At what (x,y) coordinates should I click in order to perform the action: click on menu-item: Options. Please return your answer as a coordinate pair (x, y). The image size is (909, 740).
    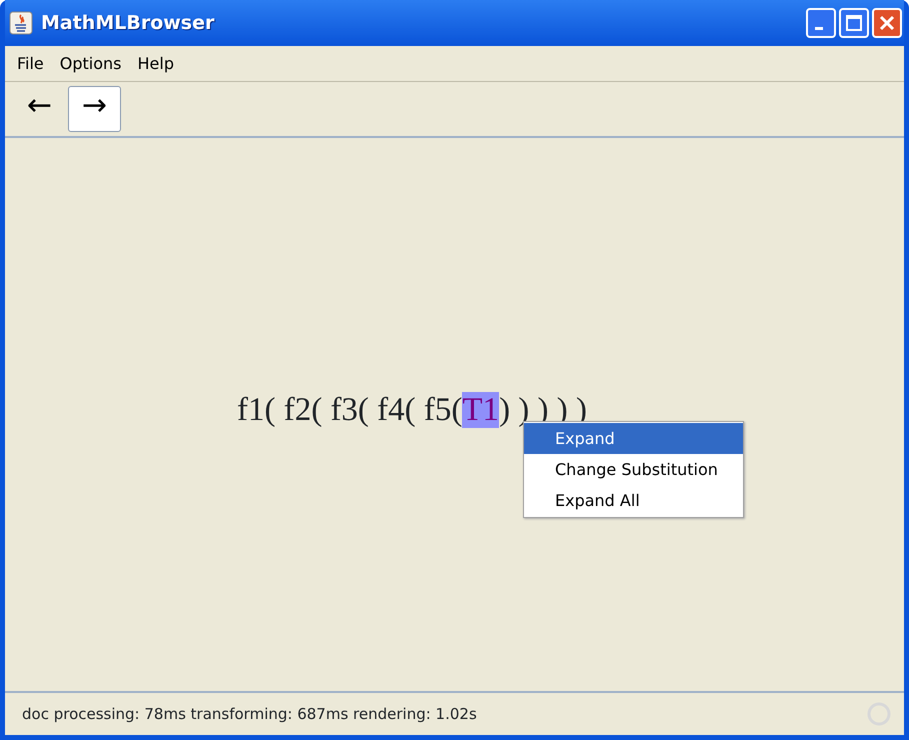
    Looking at the image, I should click on (91, 64).